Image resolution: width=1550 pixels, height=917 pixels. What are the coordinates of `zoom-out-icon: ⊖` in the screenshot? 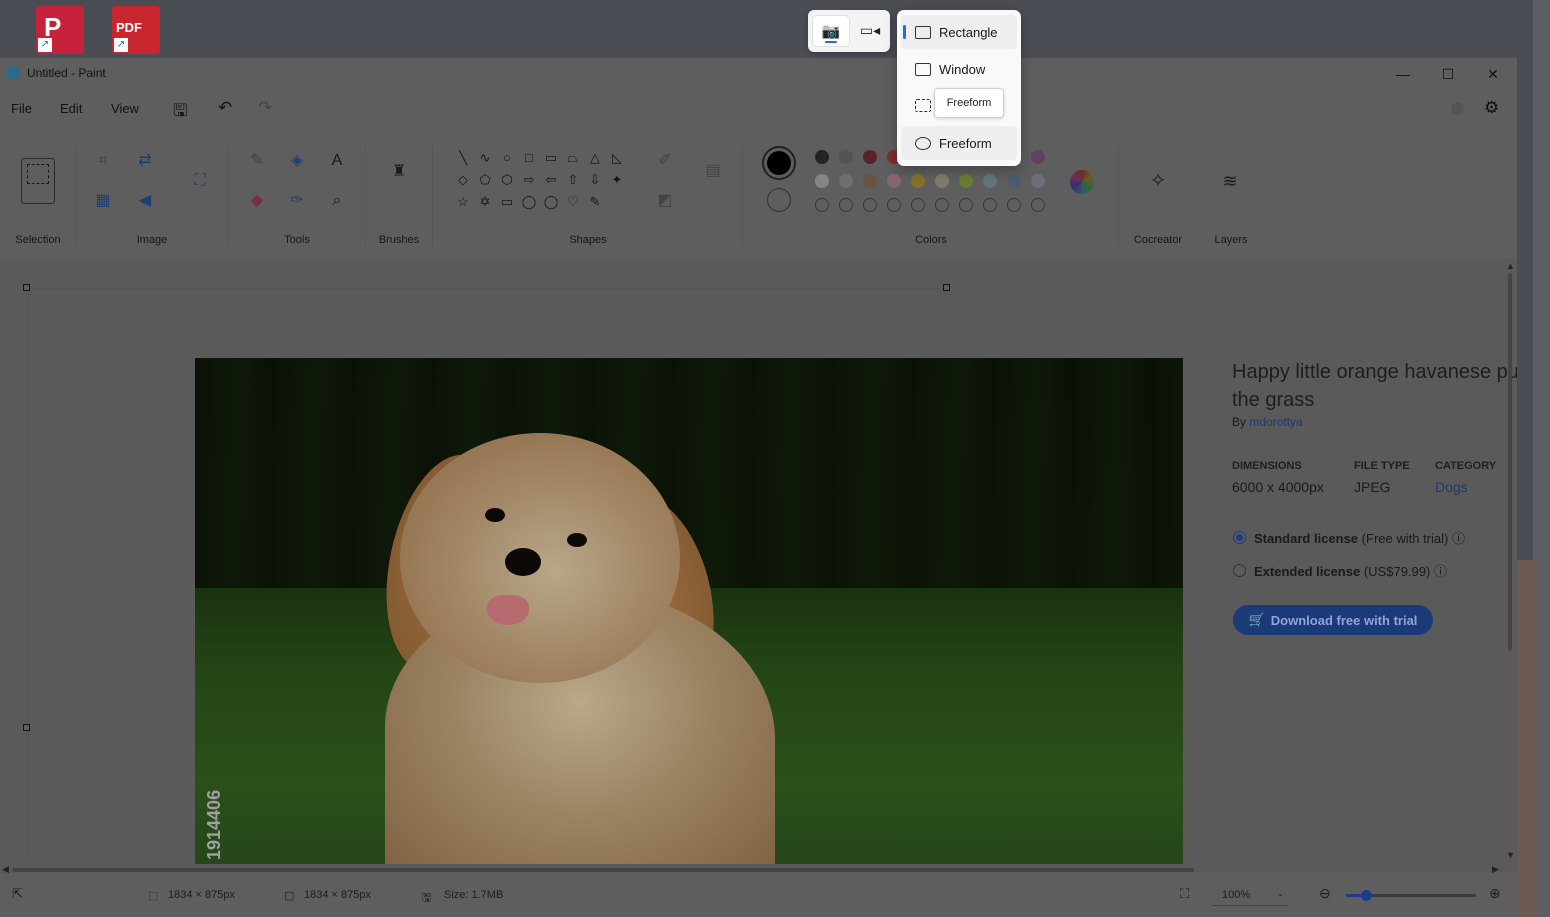 It's located at (1325, 893).